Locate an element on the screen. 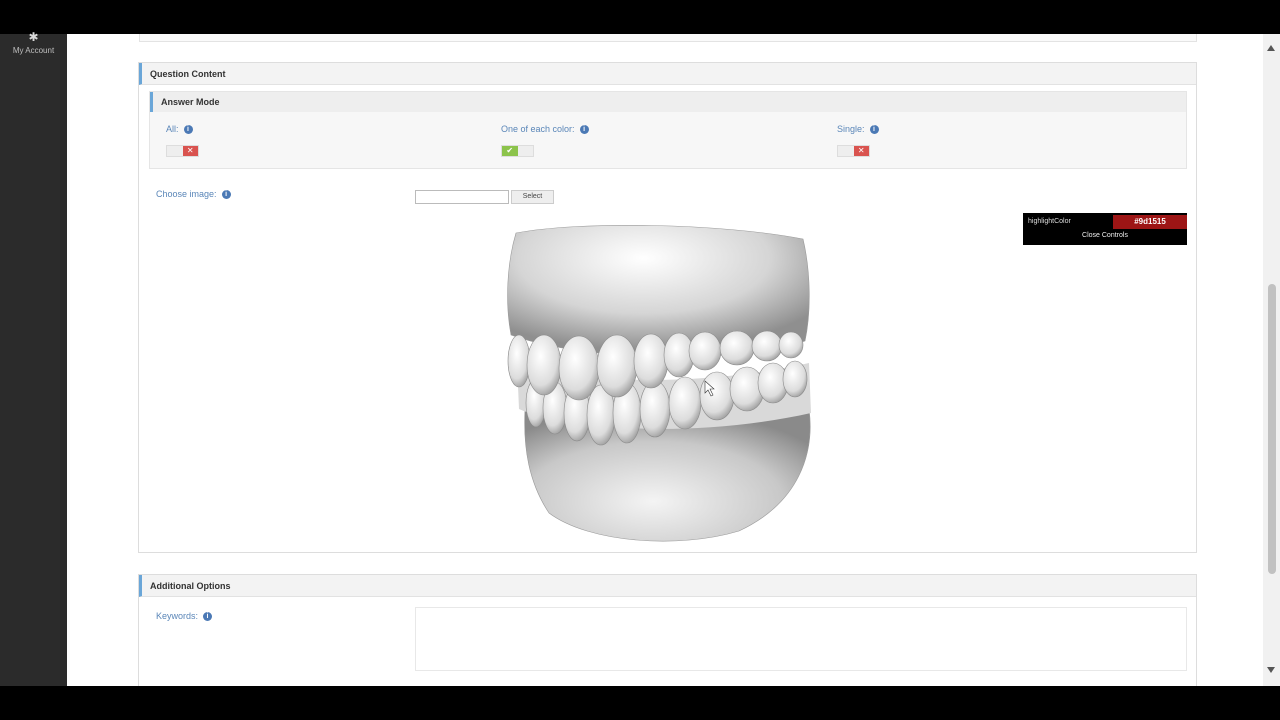  scroll-thumb is located at coordinates (1272, 429).